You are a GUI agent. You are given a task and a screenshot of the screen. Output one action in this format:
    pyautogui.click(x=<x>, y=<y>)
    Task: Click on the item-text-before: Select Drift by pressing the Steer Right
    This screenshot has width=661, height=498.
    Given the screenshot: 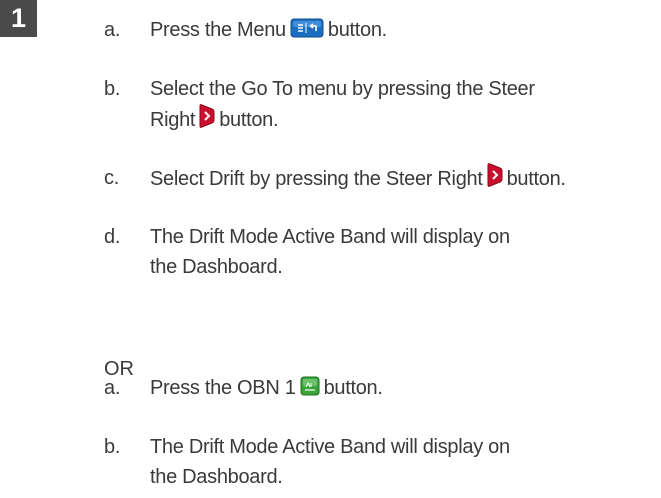 What is the action you would take?
    pyautogui.click(x=316, y=179)
    